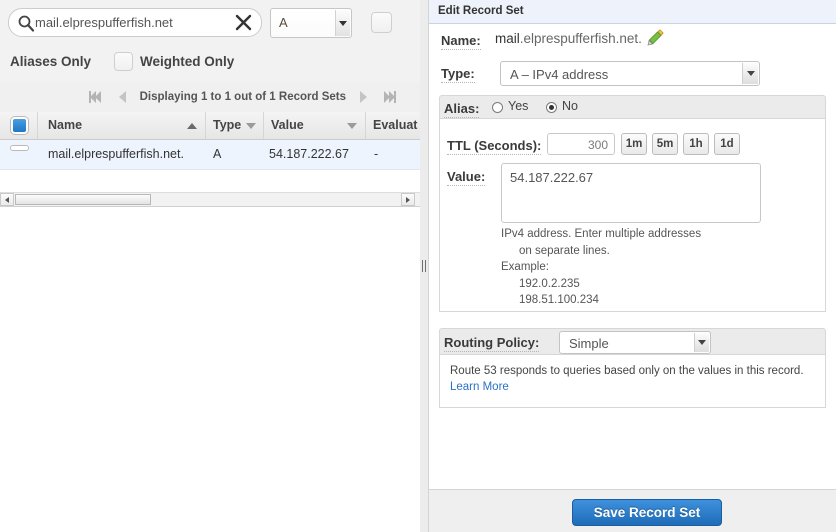  I want to click on sort-ascending-icon, so click(192, 126).